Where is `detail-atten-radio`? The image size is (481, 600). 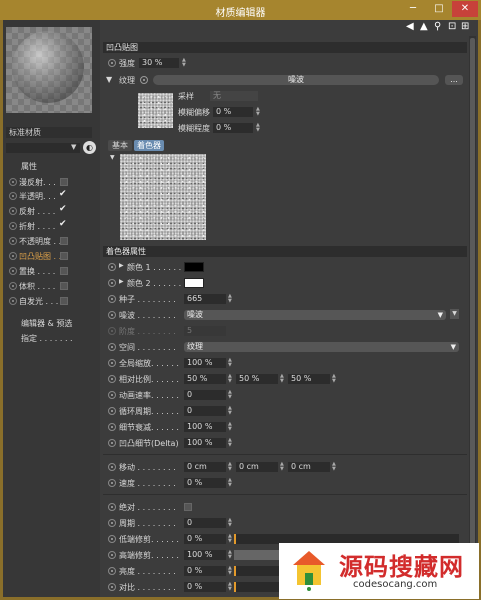 detail-atten-radio is located at coordinates (112, 427).